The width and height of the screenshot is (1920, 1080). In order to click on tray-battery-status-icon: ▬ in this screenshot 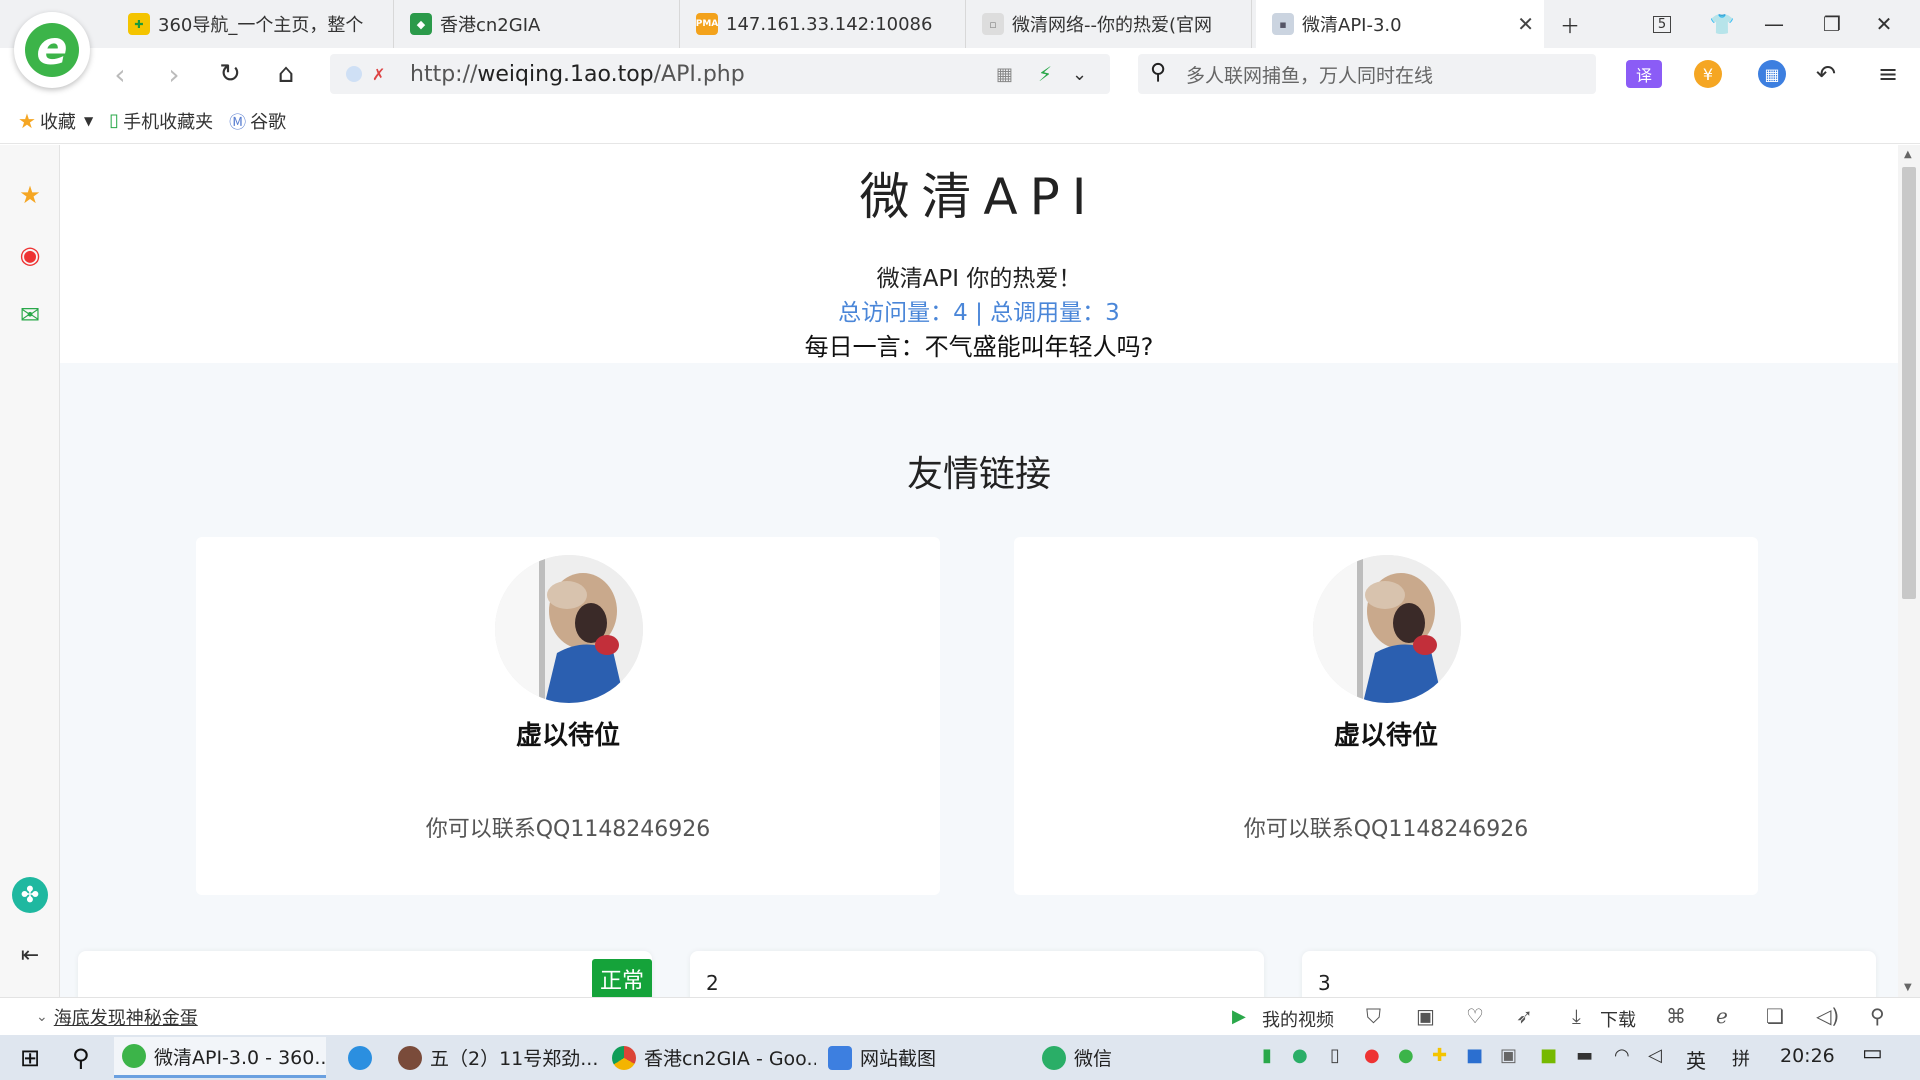, I will do `click(1584, 1055)`.